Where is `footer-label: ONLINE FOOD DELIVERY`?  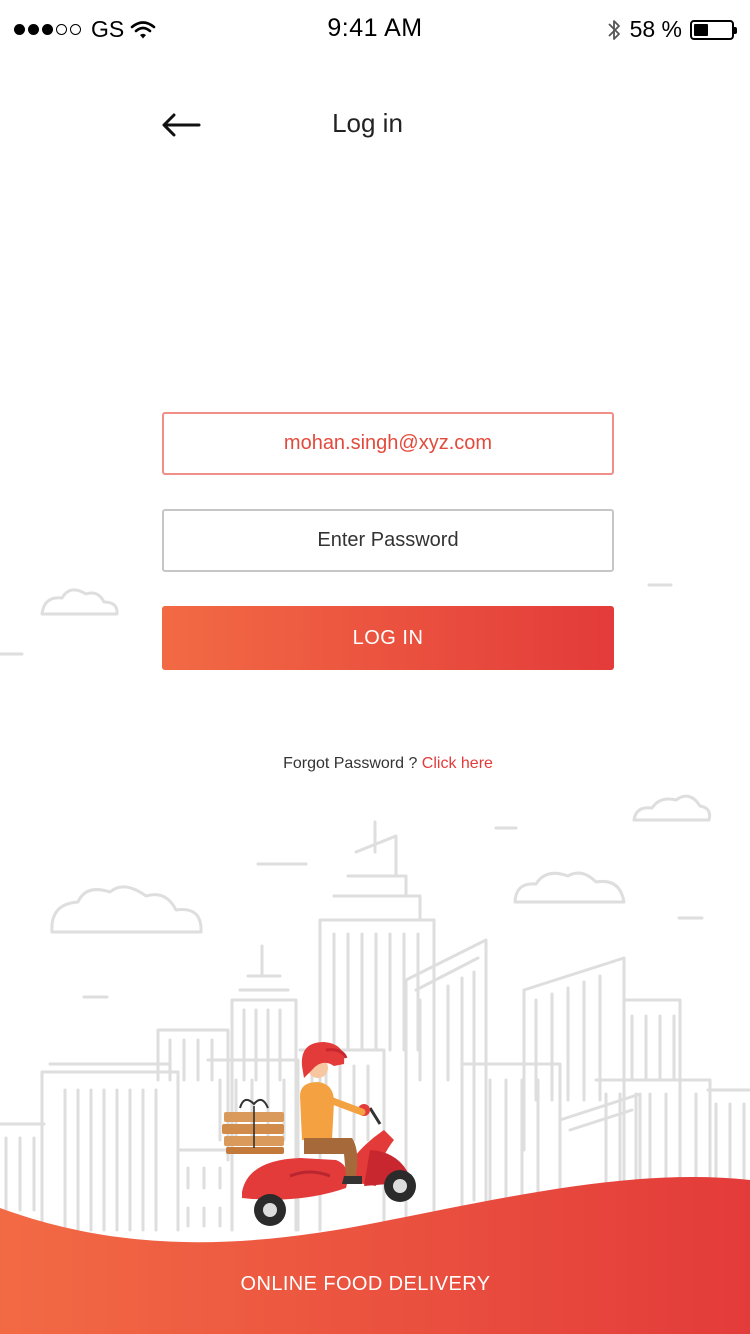 footer-label: ONLINE FOOD DELIVERY is located at coordinates (365, 1284).